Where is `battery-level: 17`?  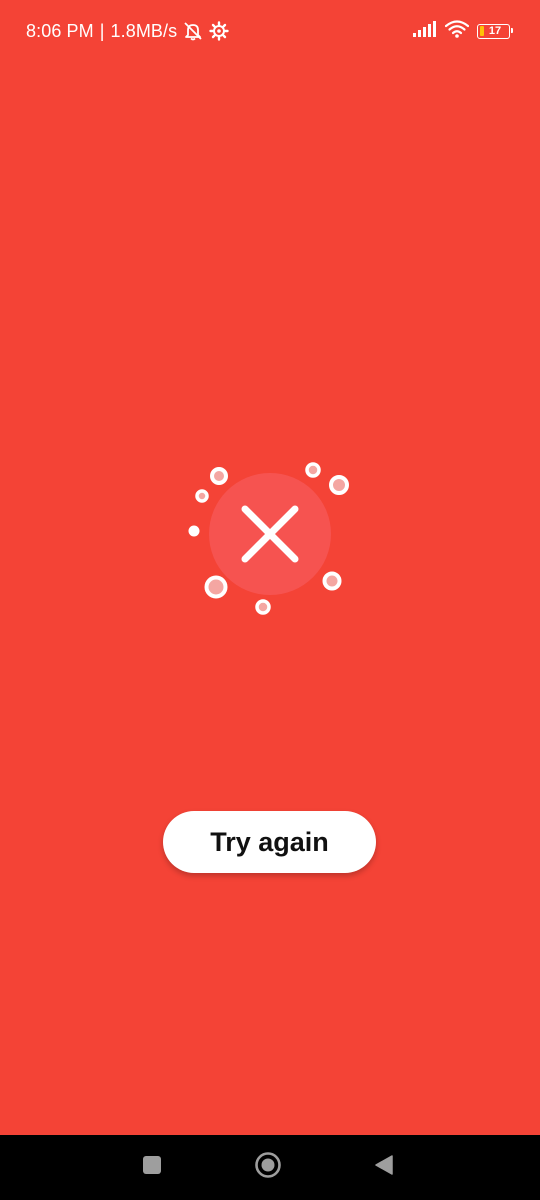 battery-level: 17 is located at coordinates (495, 30).